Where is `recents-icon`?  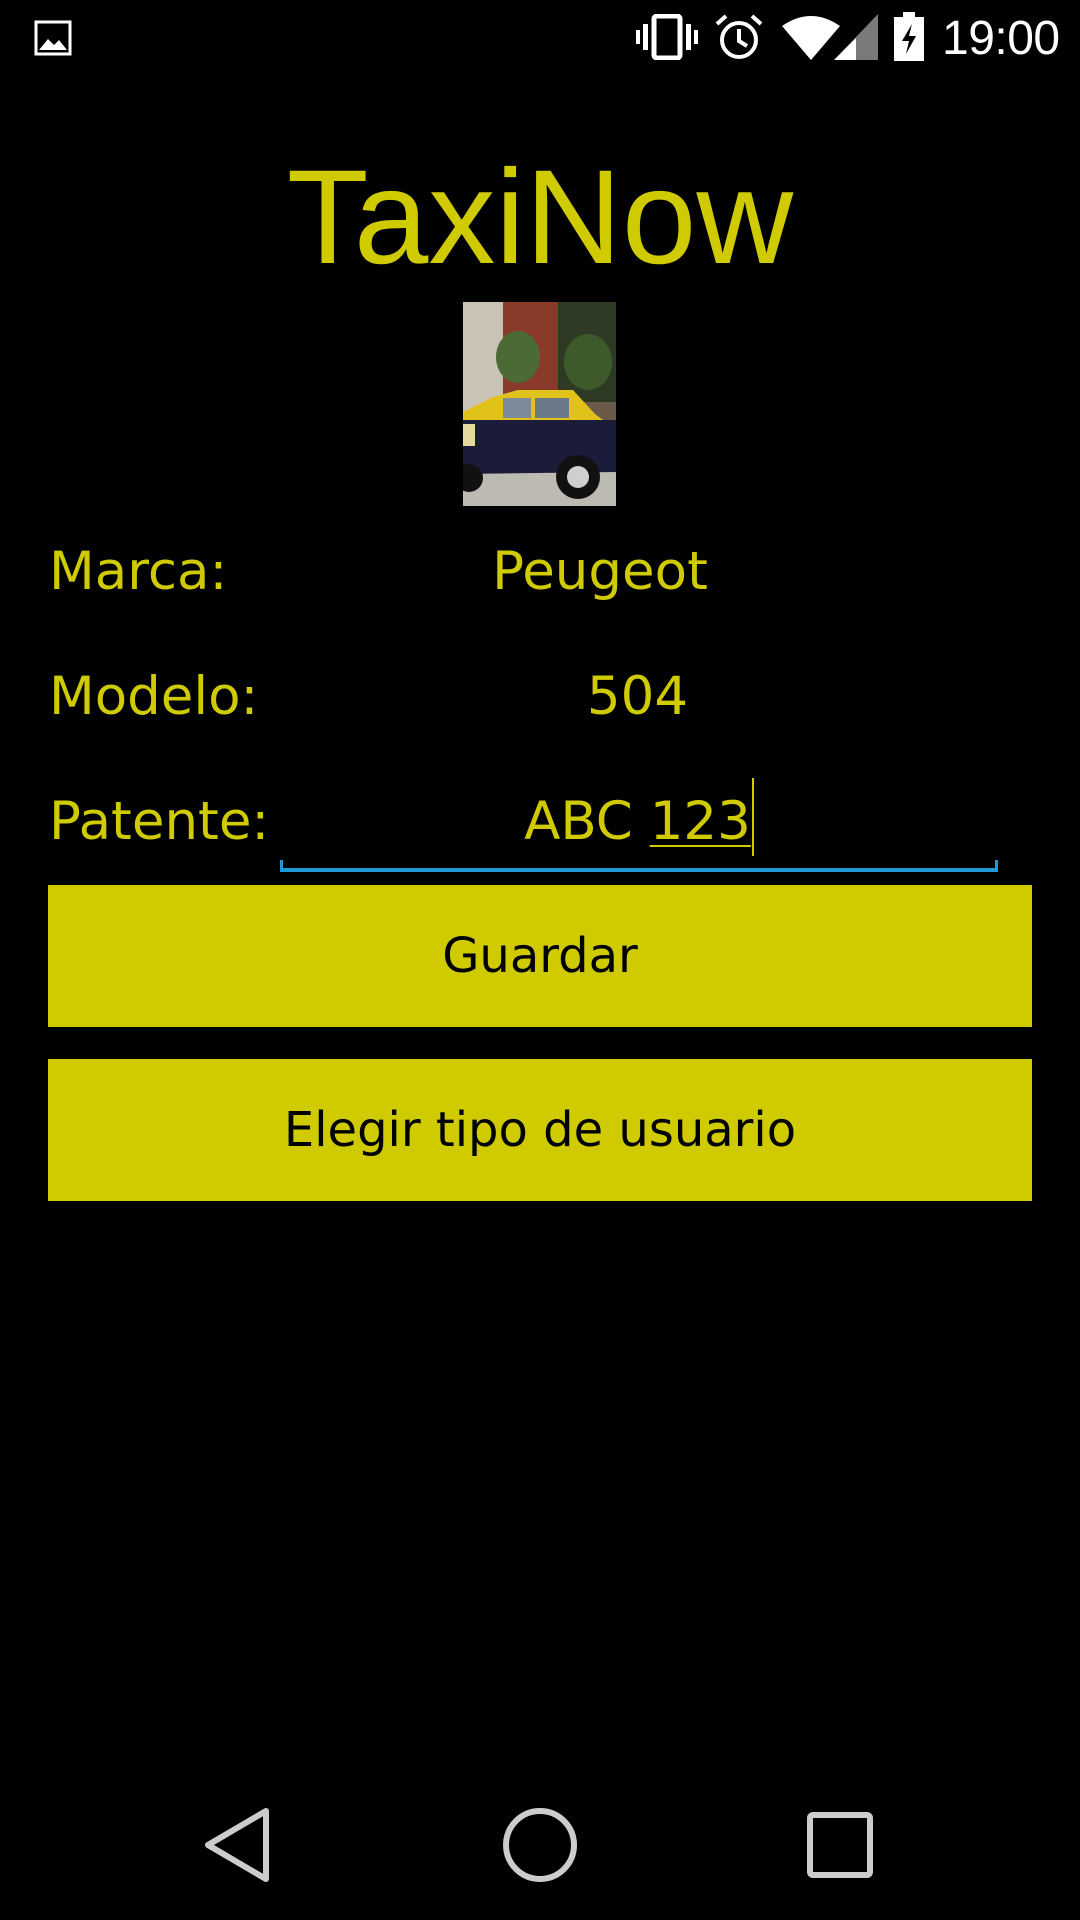 recents-icon is located at coordinates (840, 1845).